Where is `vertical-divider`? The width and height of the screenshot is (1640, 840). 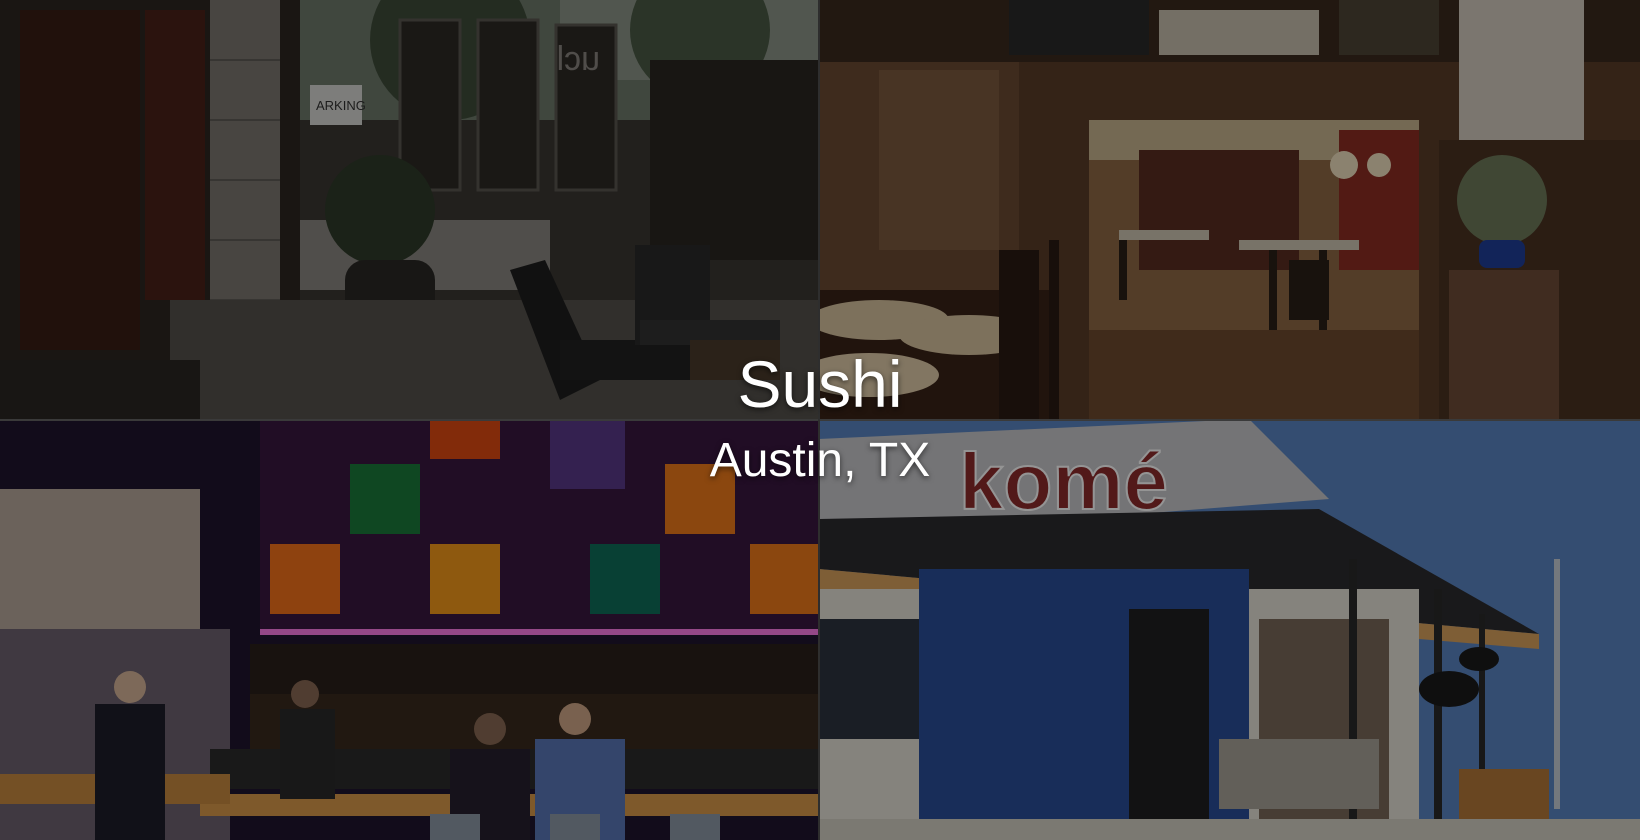
vertical-divider is located at coordinates (819, 420).